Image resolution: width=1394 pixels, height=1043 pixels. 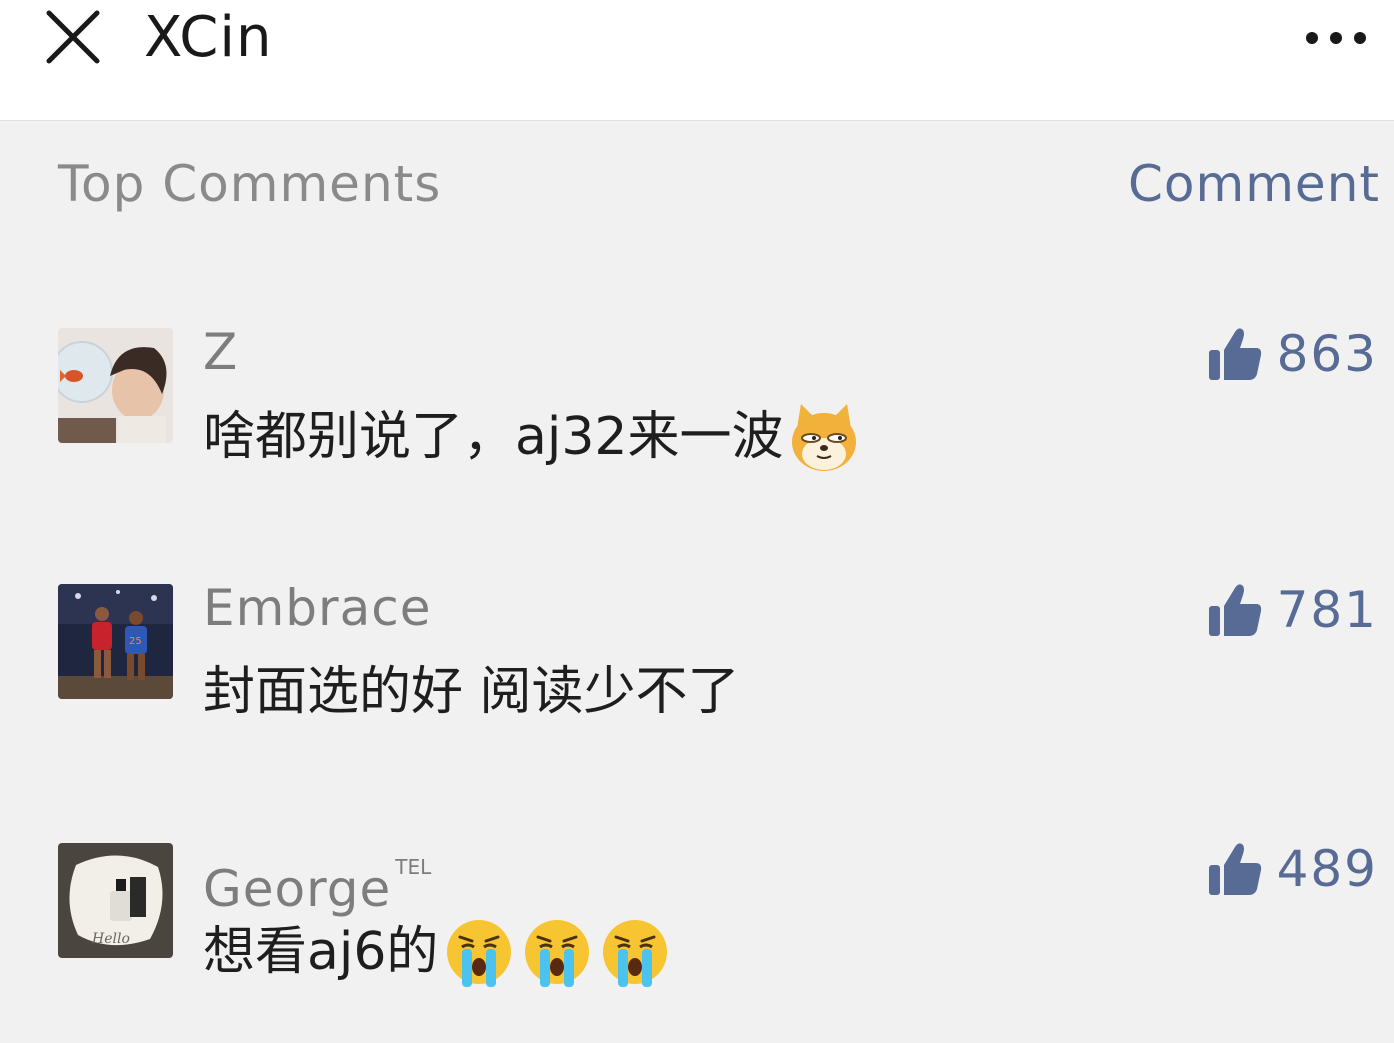 What do you see at coordinates (1327, 354) in the screenshot?
I see `like-count: 863` at bounding box center [1327, 354].